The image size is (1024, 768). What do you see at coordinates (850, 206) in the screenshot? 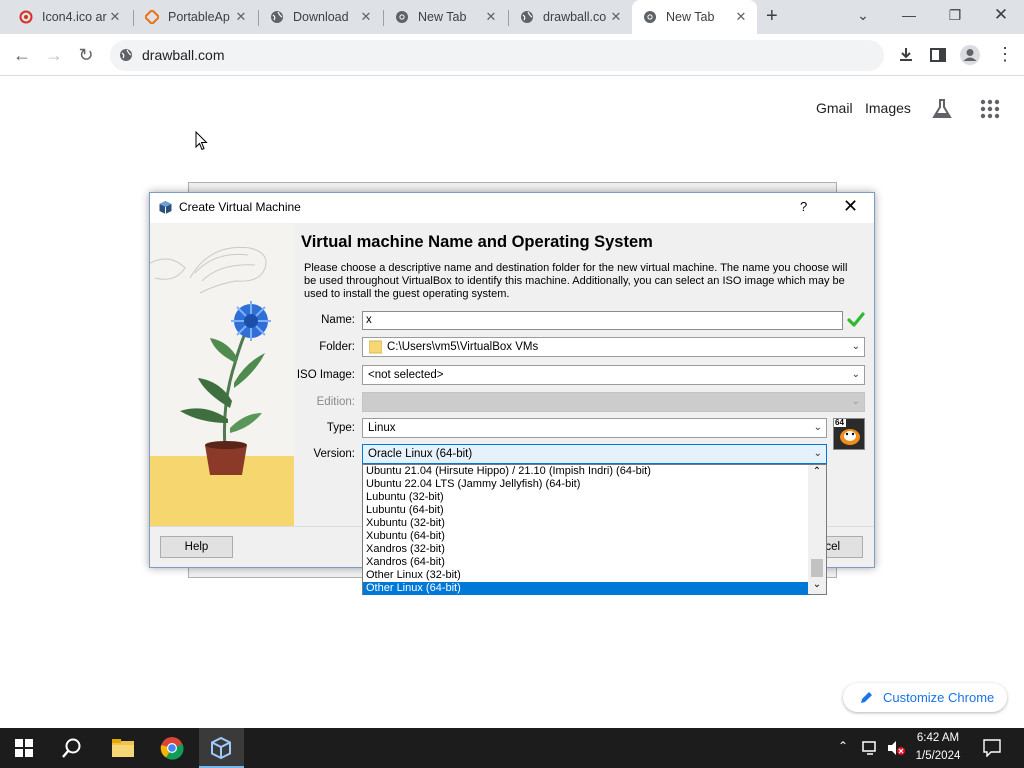
I see `dialog-close-button: ✕` at bounding box center [850, 206].